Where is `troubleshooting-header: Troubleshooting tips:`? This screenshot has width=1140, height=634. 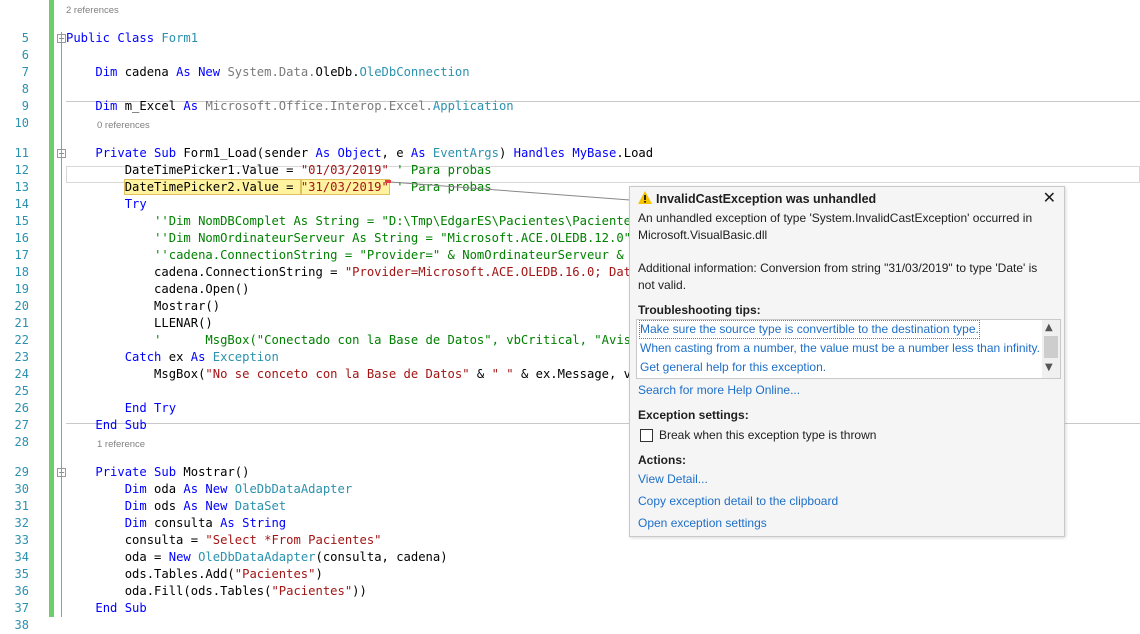 troubleshooting-header: Troubleshooting tips: is located at coordinates (699, 310).